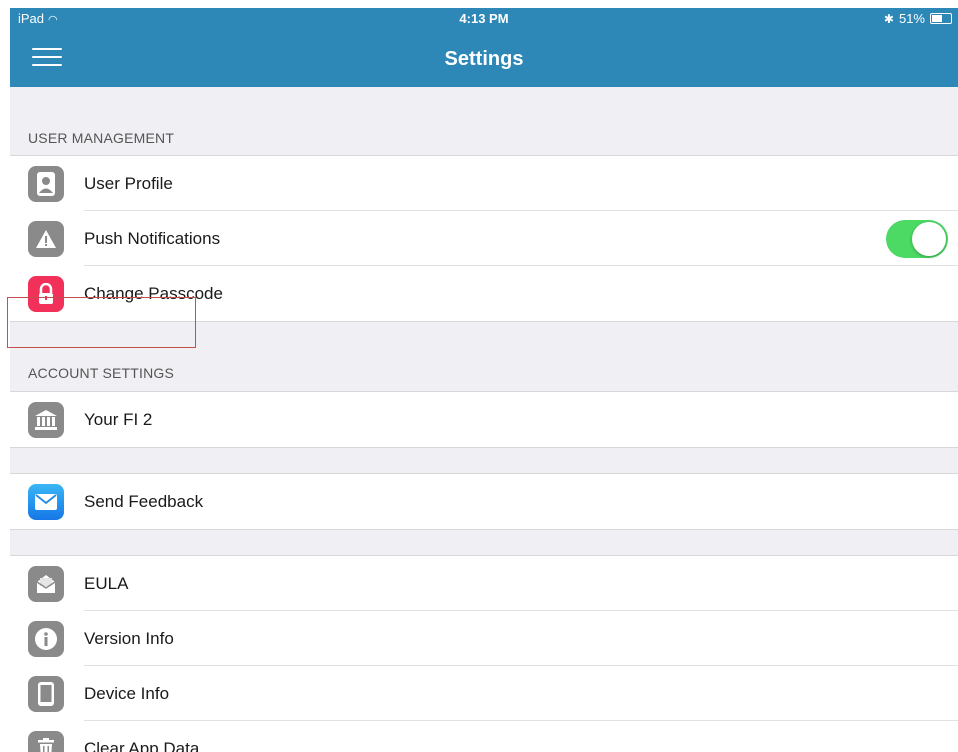  Describe the element at coordinates (106, 583) in the screenshot. I see `row-label: EULA` at that location.